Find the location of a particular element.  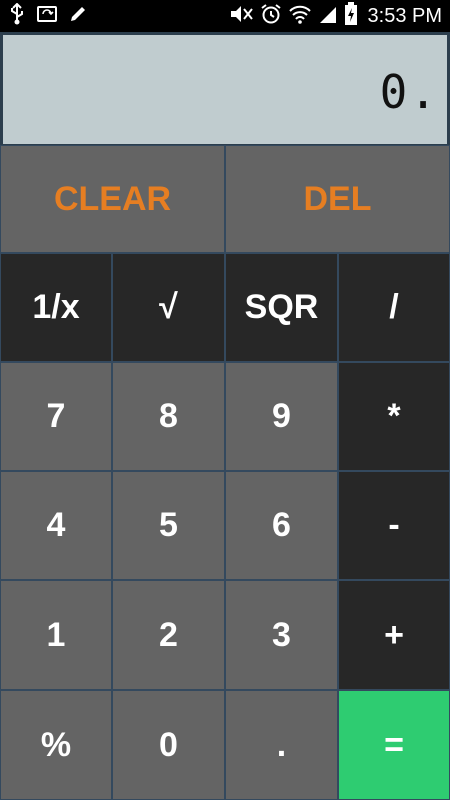

delete-button: DEL is located at coordinates (337, 199).